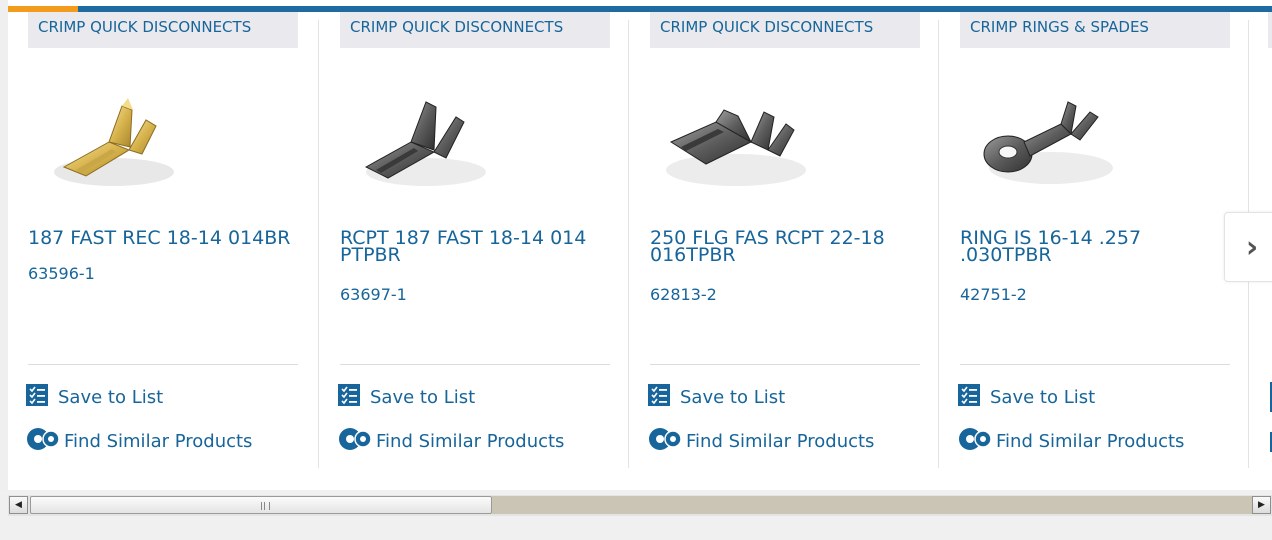 Image resolution: width=1272 pixels, height=540 pixels. What do you see at coordinates (1097, 247) in the screenshot?
I see `product-title-link: RING IS 16-14 .257 .030TPBR` at bounding box center [1097, 247].